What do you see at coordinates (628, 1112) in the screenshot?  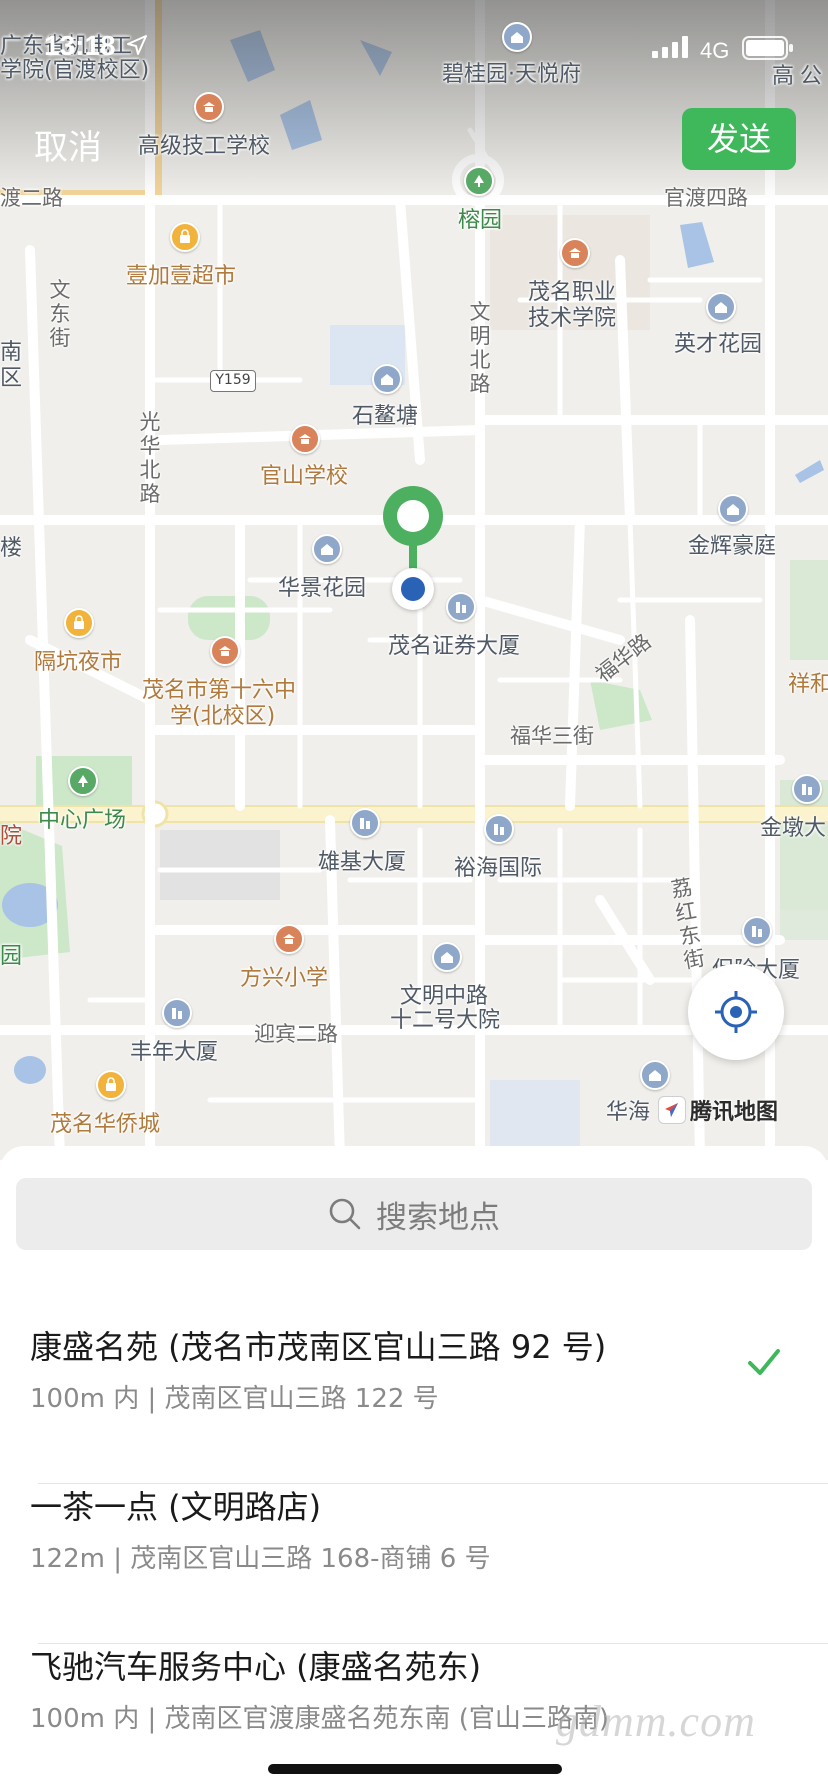 I see `map-label: 华海` at bounding box center [628, 1112].